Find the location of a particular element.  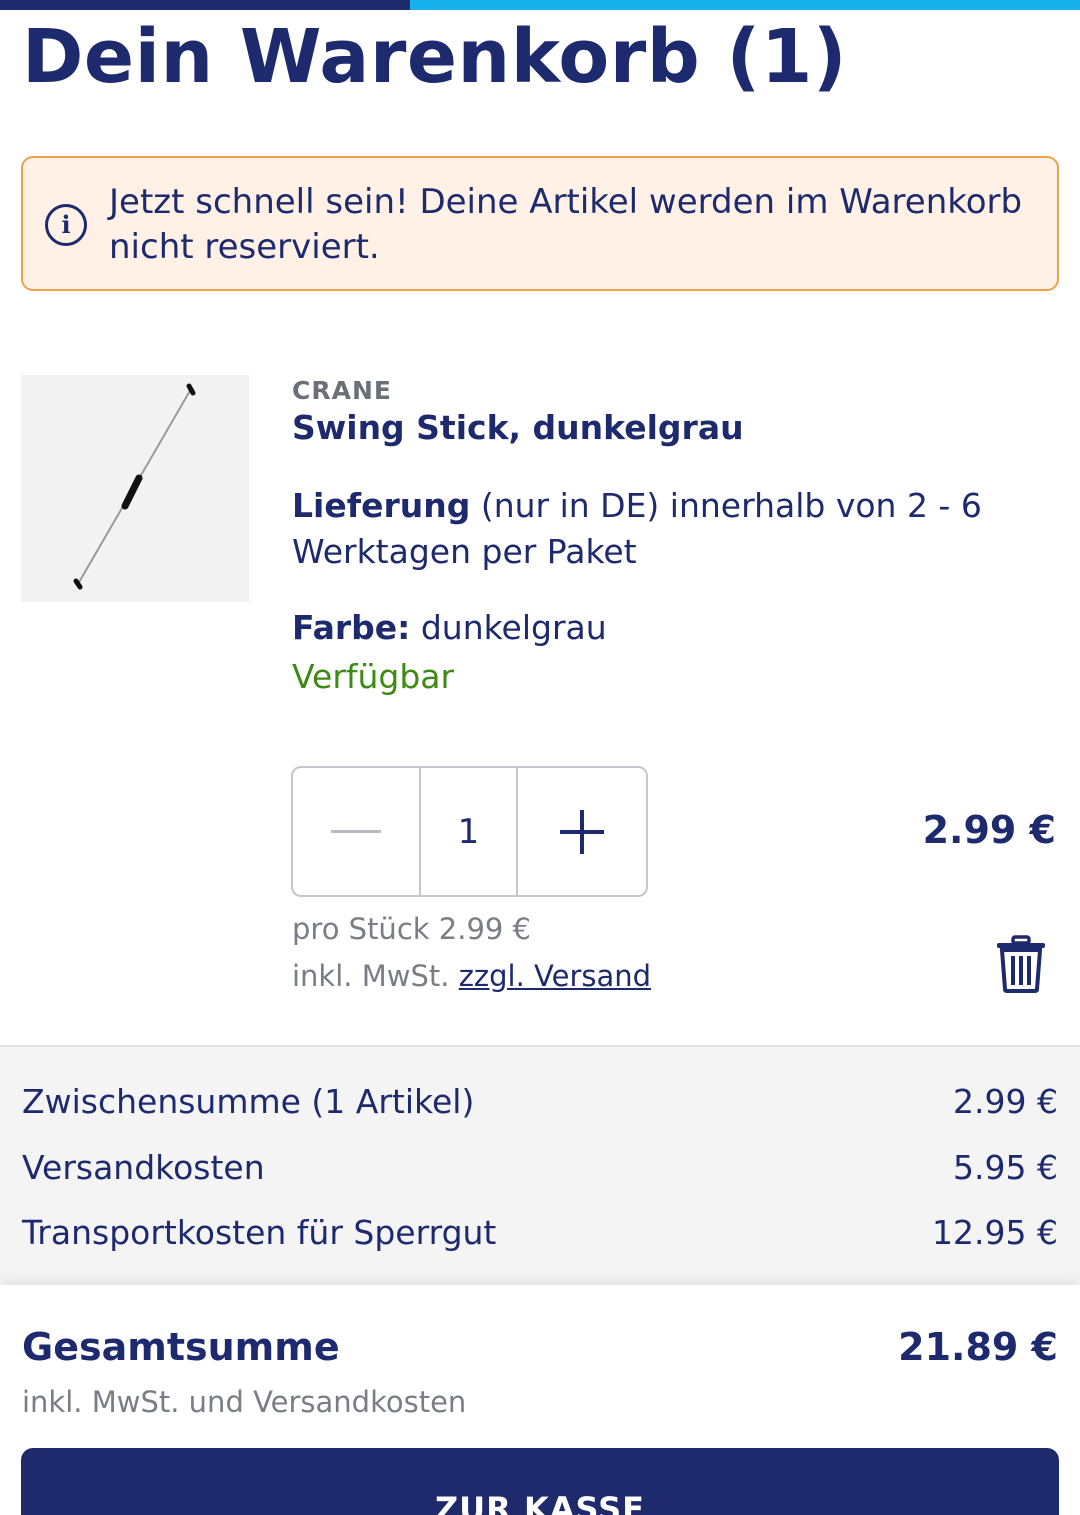

plus-icon is located at coordinates (582, 831).